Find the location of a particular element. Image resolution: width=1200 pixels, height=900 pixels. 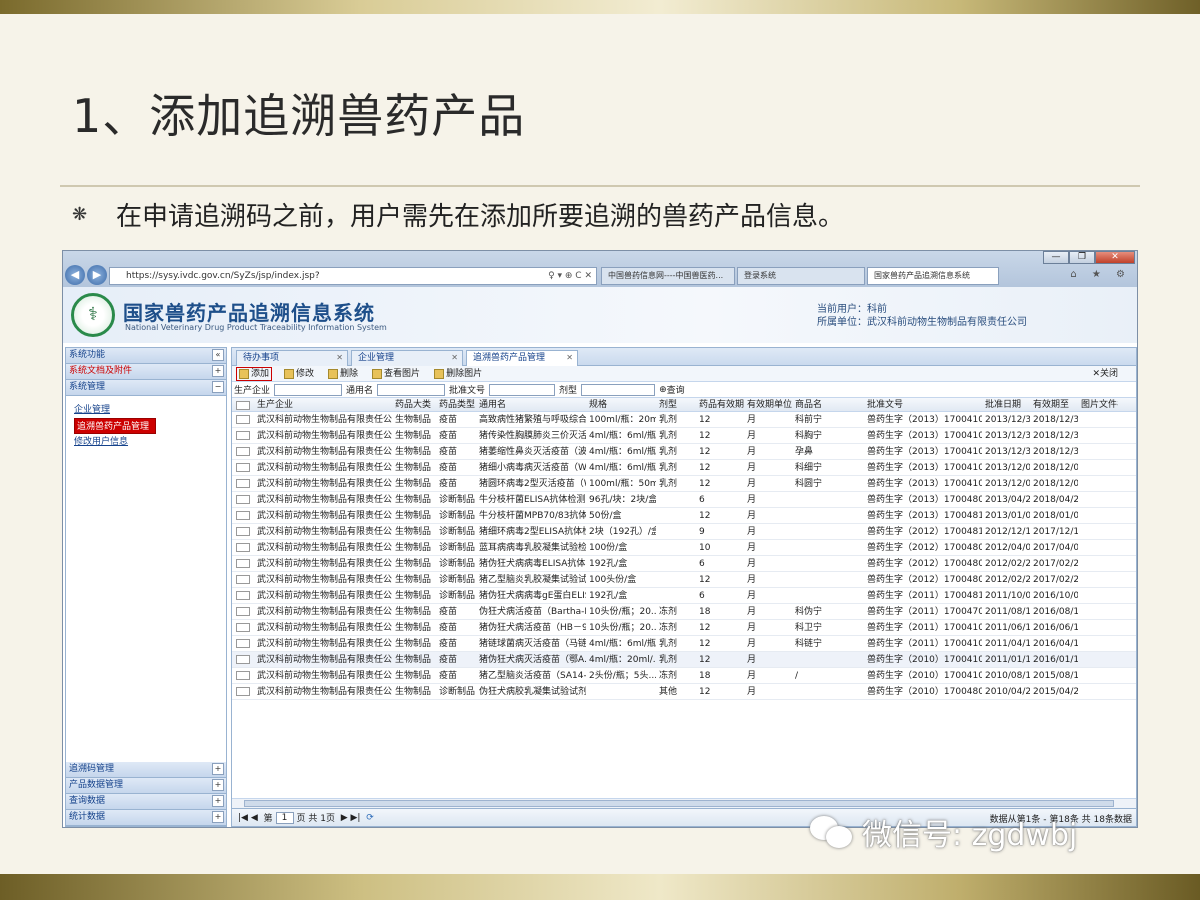

last-page-icon: ▶| is located at coordinates (356, 818).